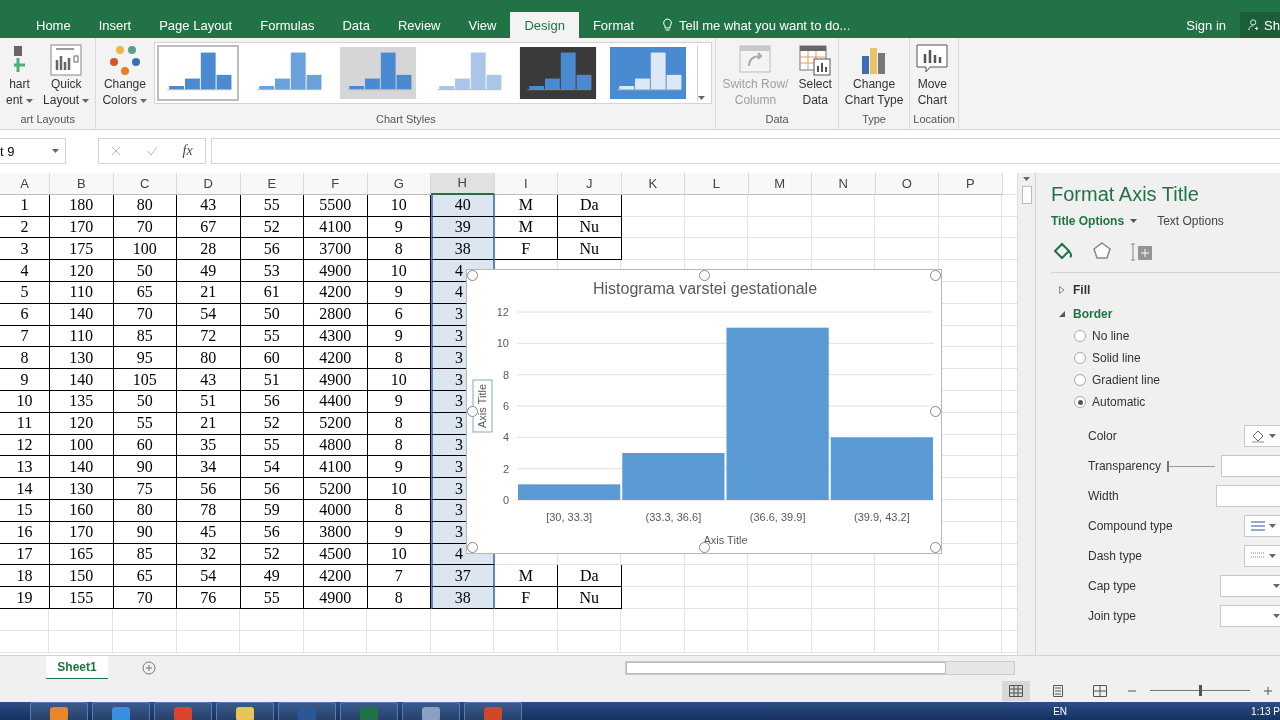 The image size is (1280, 720). I want to click on section-header: Border, so click(1169, 314).